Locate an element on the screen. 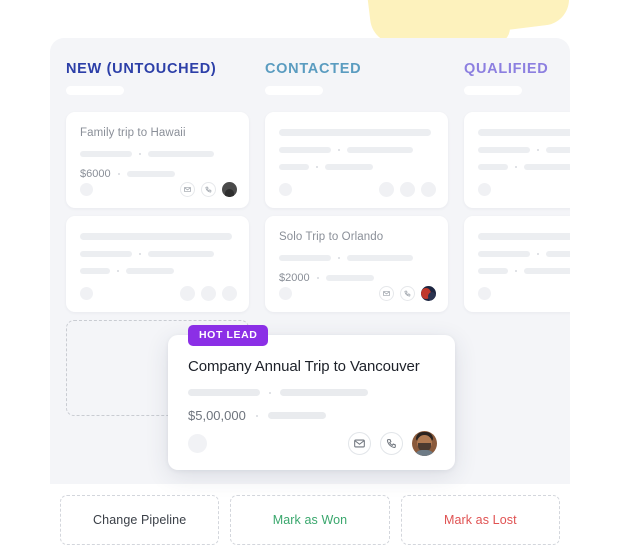  lead-card-price-row: $2000 is located at coordinates (356, 278).